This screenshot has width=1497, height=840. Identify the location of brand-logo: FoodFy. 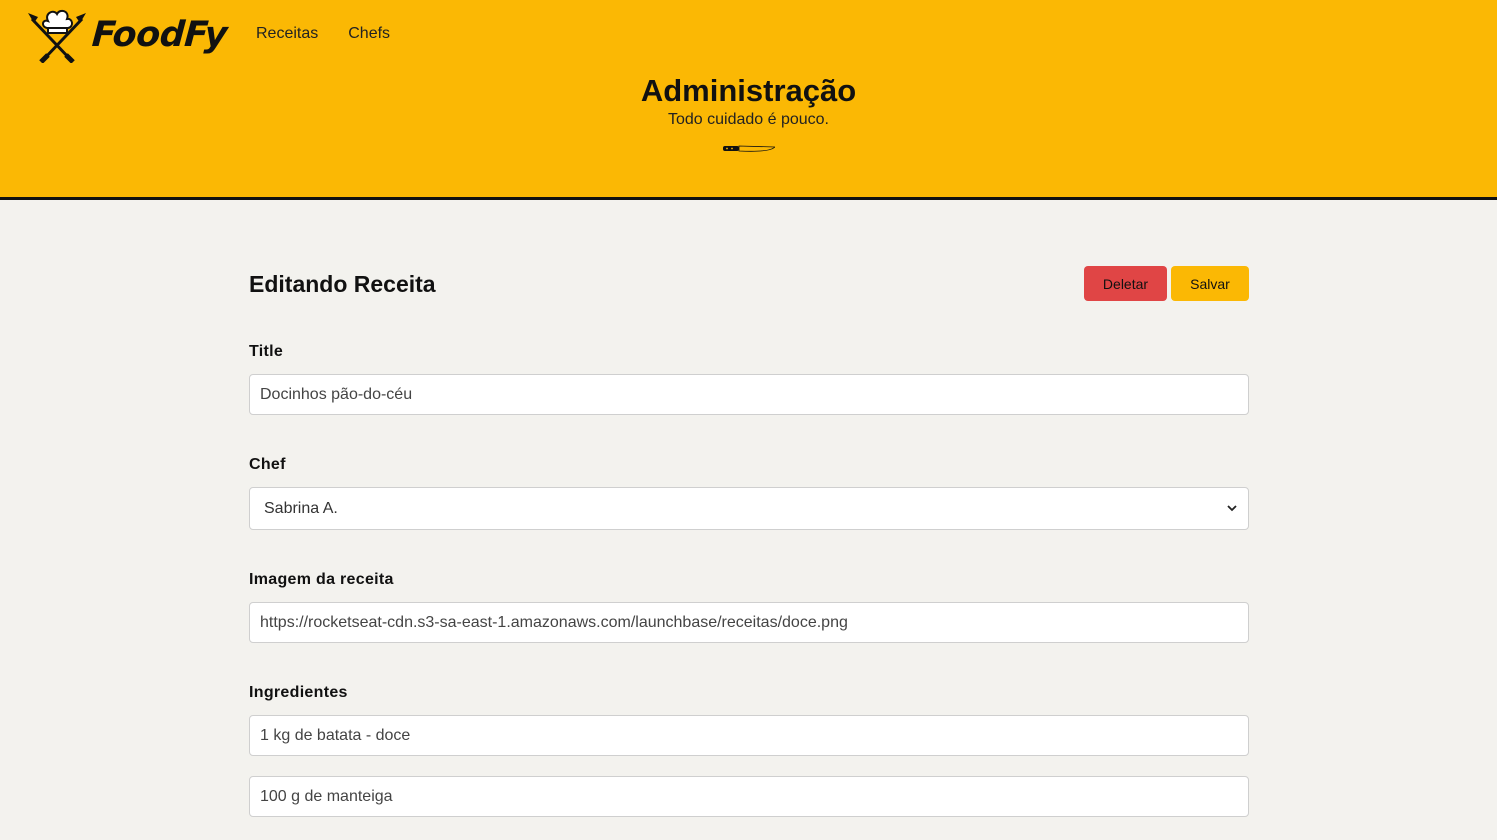
(127, 35).